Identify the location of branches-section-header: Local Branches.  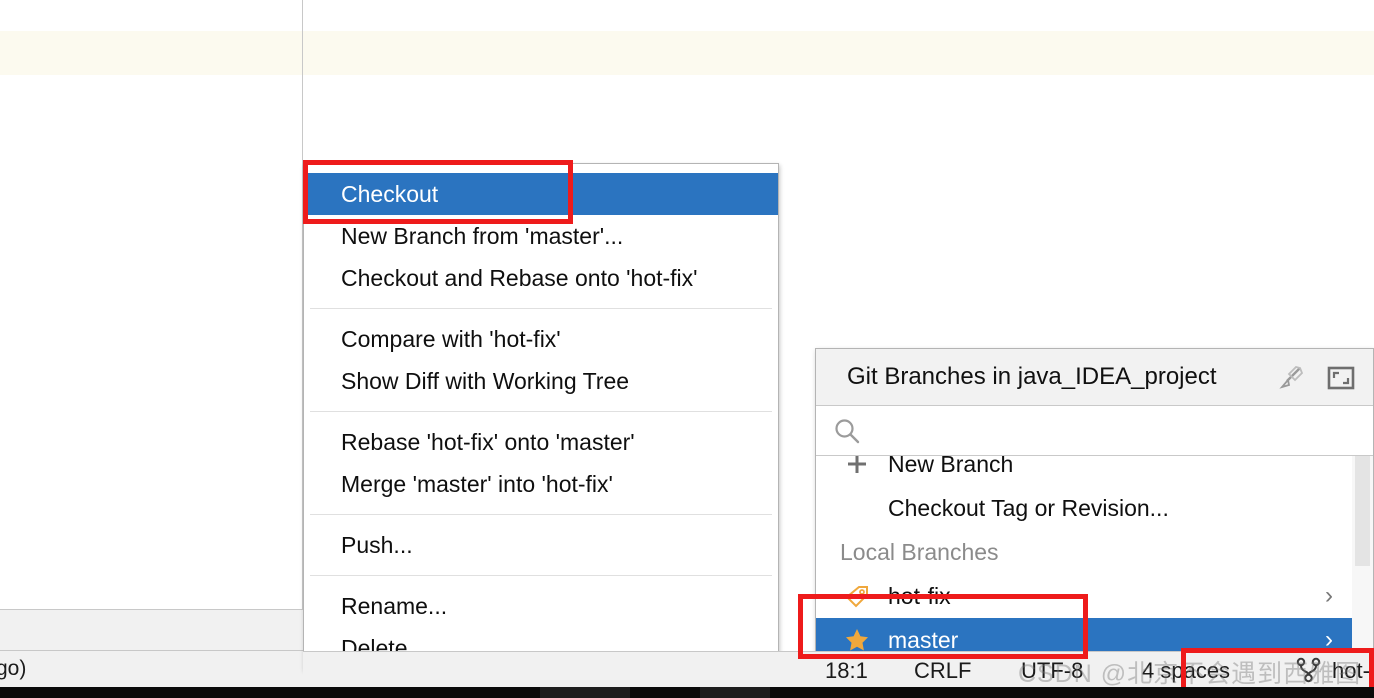
(1094, 552).